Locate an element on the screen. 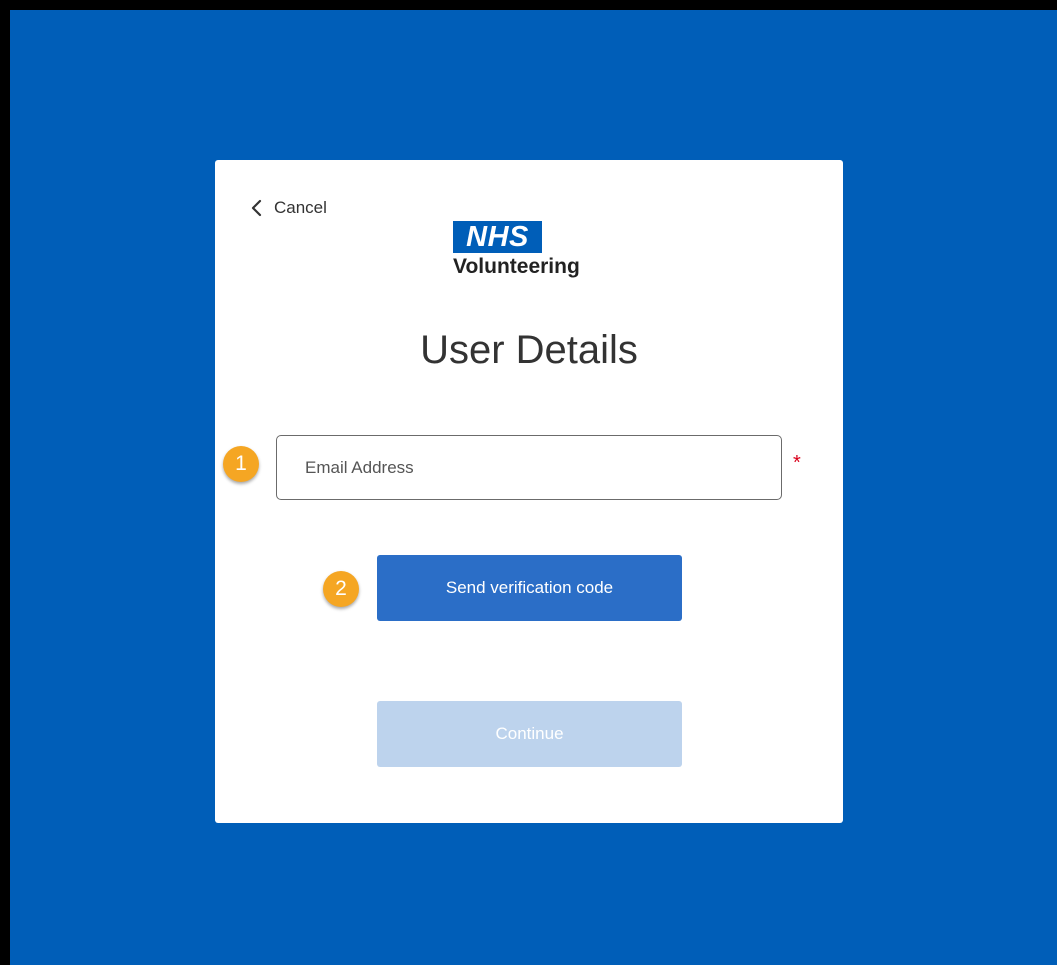  nhs-volunteering-logo: NHS Volunteering is located at coordinates (533, 256).